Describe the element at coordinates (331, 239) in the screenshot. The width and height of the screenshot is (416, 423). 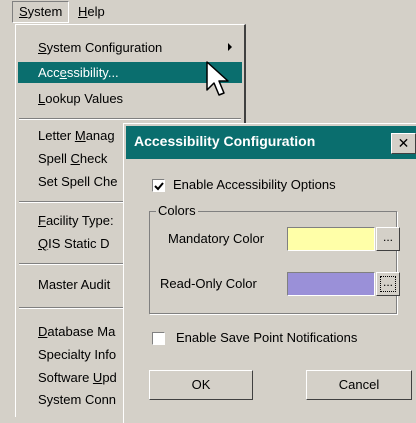
I see `mandatory-color-swatch` at that location.